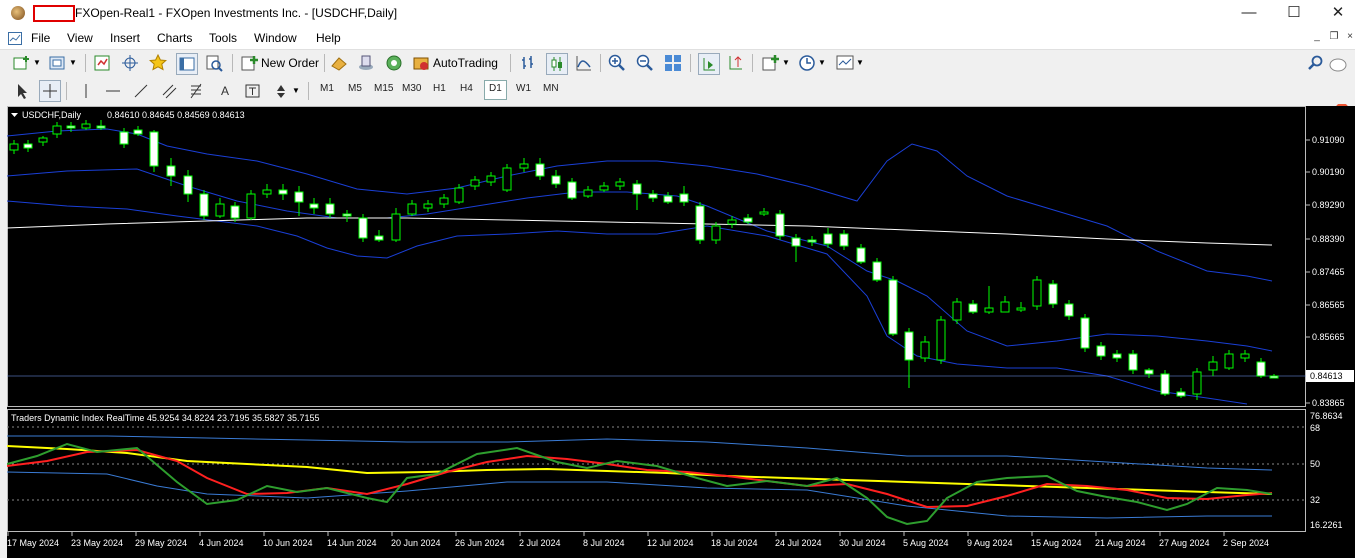 This screenshot has height=558, width=1355. I want to click on new-order-icon, so click(250, 63).